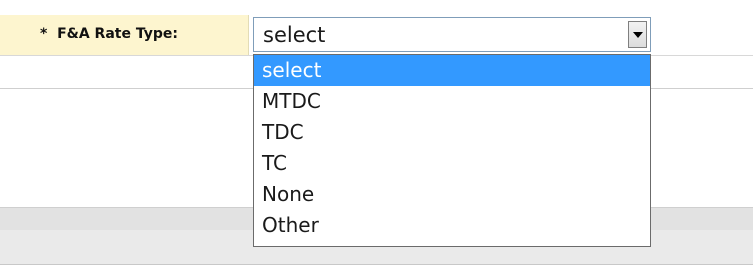  What do you see at coordinates (452, 101) in the screenshot?
I see `option-mtdc: MTDC` at bounding box center [452, 101].